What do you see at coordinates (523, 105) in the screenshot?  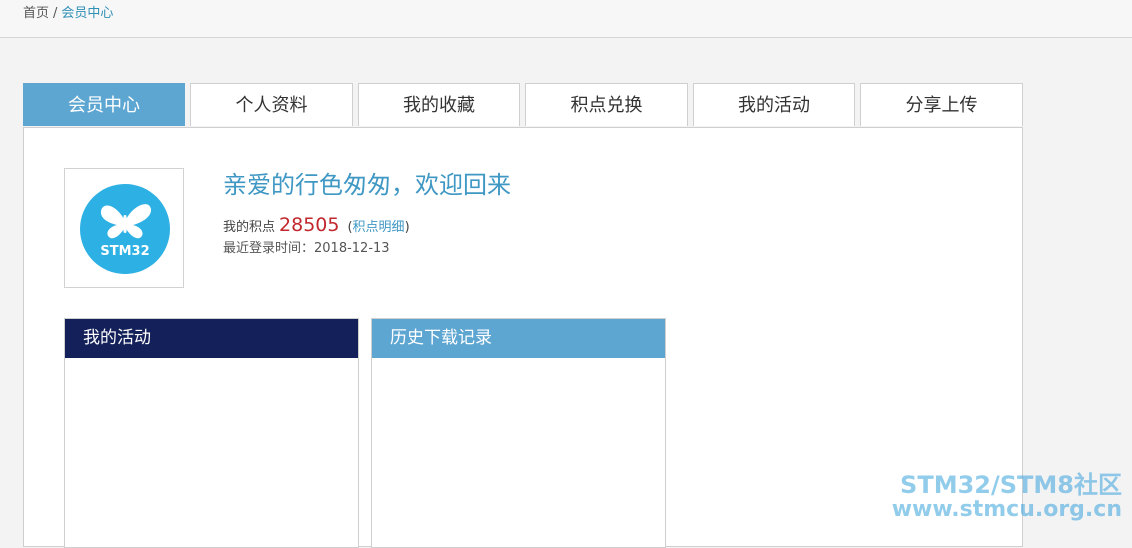 I see `member-tabs: 会员中心 个人资料 我的收藏 积点兑换 我的活动 分享上传` at bounding box center [523, 105].